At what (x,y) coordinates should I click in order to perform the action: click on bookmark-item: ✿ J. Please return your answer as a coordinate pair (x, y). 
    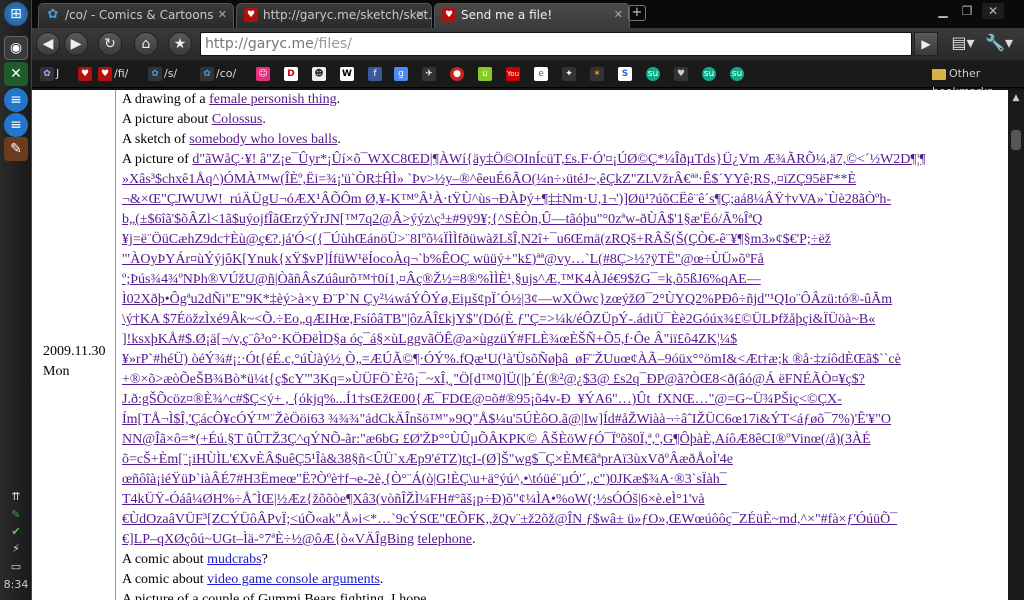
    Looking at the image, I should click on (49, 74).